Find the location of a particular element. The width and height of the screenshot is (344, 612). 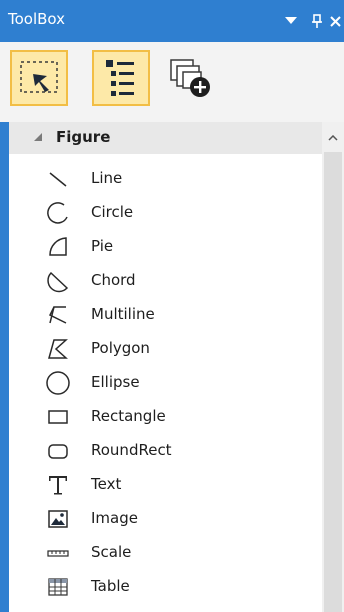

panel-title: ToolBox is located at coordinates (37, 19).